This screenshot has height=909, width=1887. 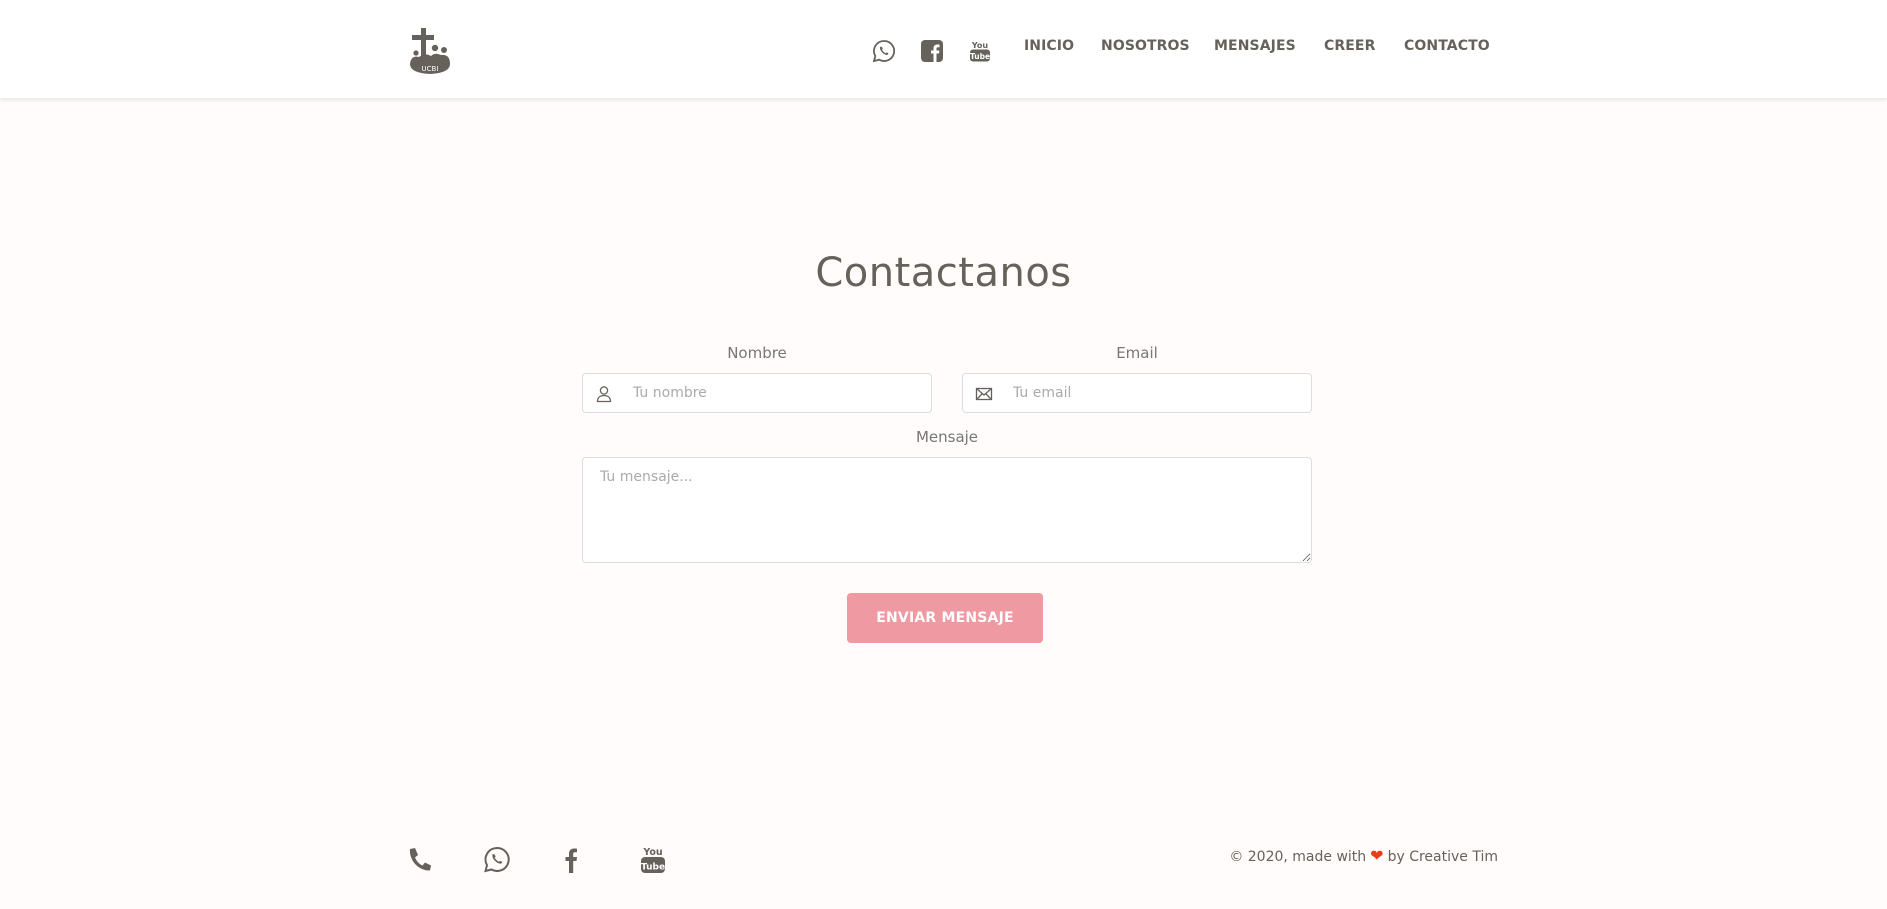 I want to click on church-cross-logo-icon: UCBI, so click(x=430, y=51).